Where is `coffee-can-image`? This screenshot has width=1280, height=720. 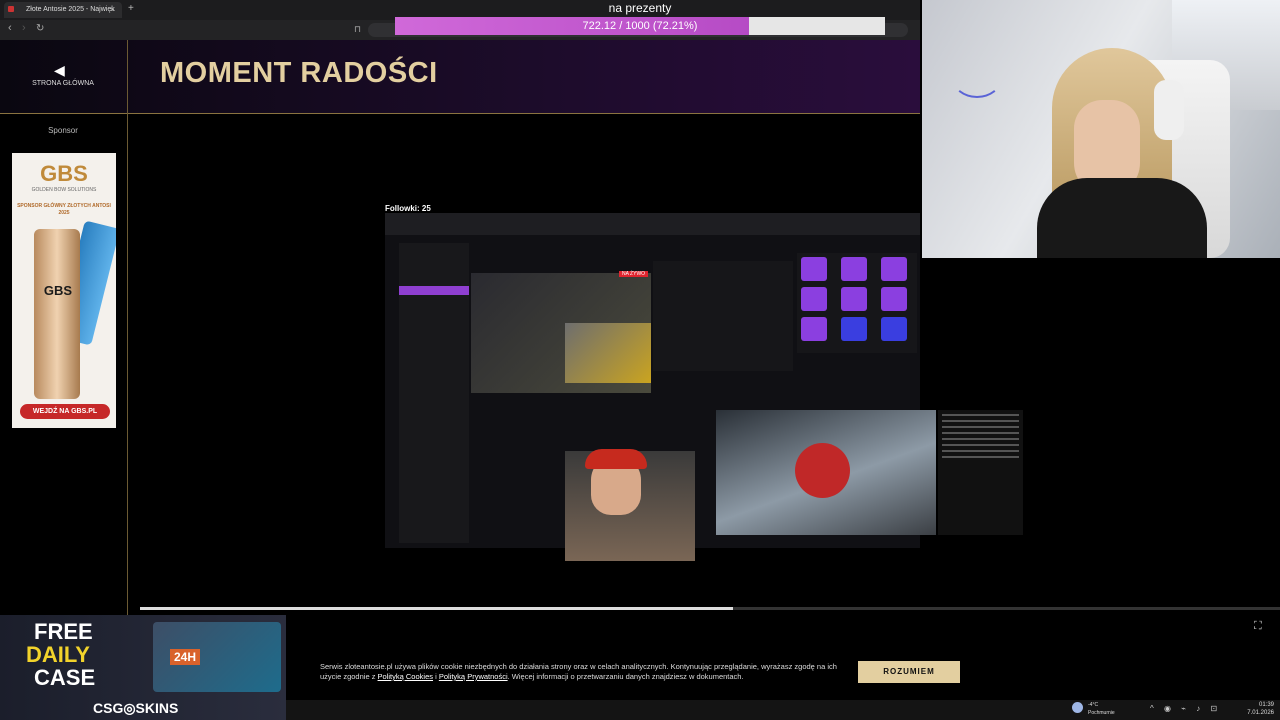 coffee-can-image is located at coordinates (57, 314).